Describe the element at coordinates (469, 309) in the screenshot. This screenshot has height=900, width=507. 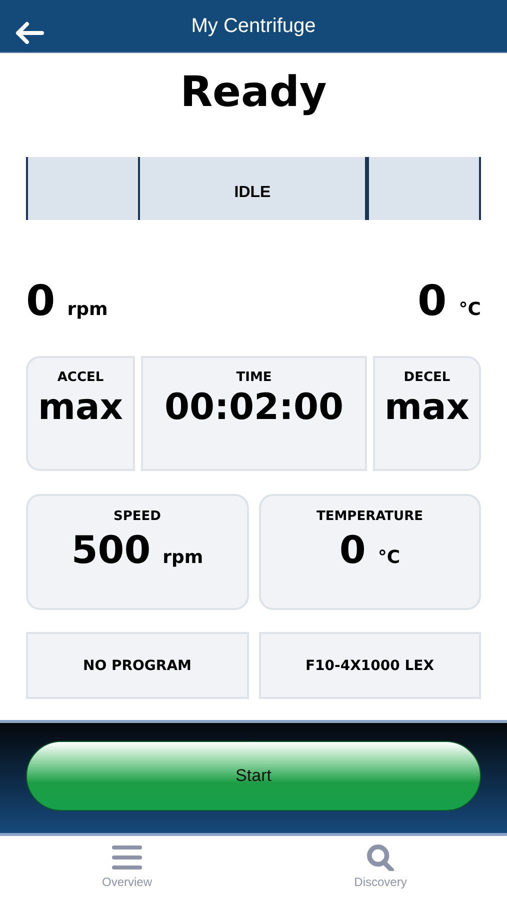
I see `reading-unit: °C` at that location.